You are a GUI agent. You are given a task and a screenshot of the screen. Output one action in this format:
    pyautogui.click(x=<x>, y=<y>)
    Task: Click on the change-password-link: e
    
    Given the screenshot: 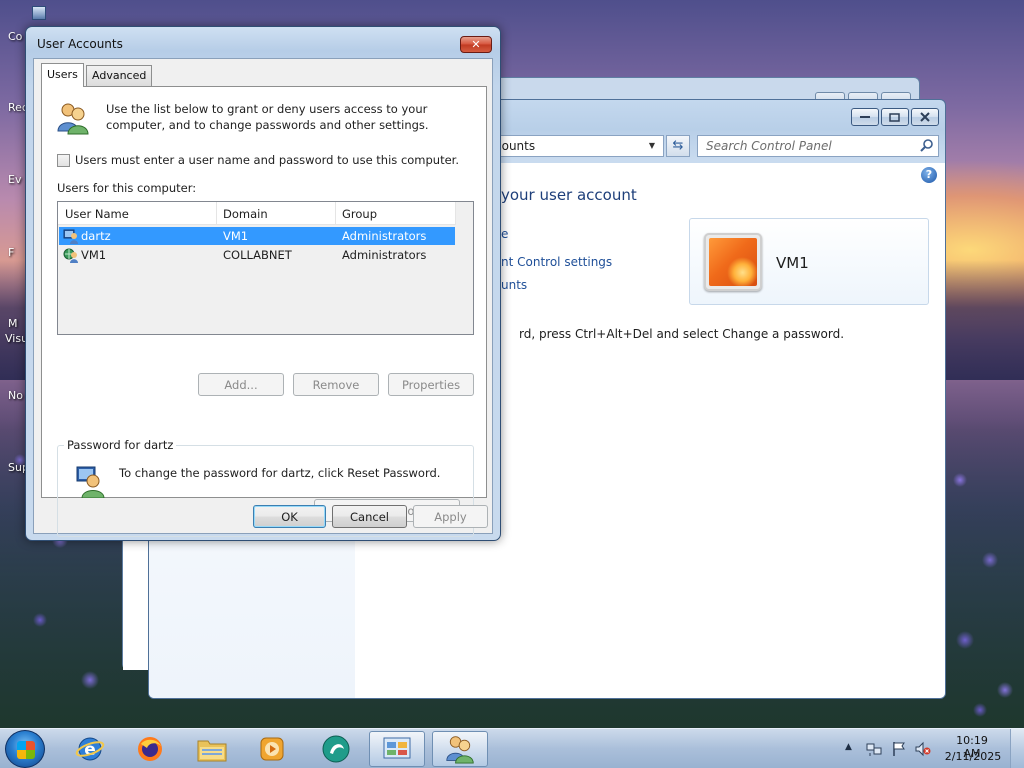 What is the action you would take?
    pyautogui.click(x=504, y=234)
    